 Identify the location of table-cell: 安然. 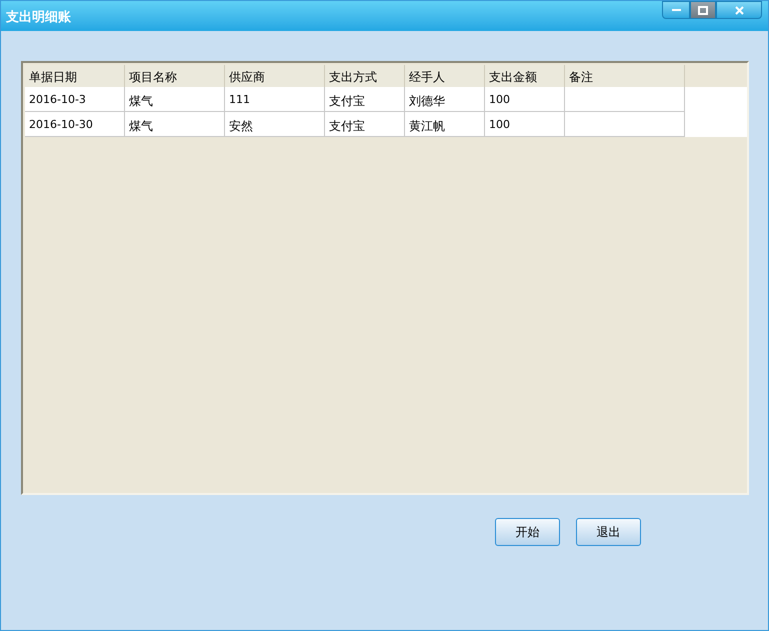
(275, 124).